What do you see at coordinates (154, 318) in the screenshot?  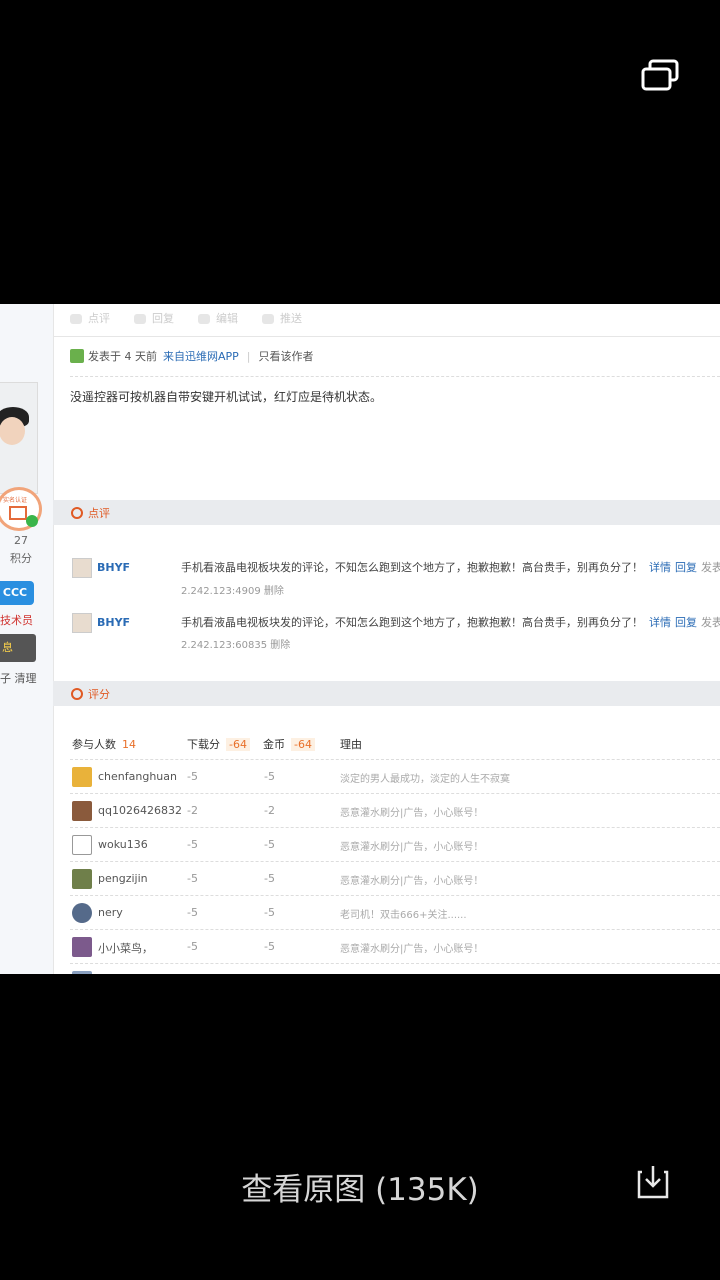 I see `reply-button: 回复` at bounding box center [154, 318].